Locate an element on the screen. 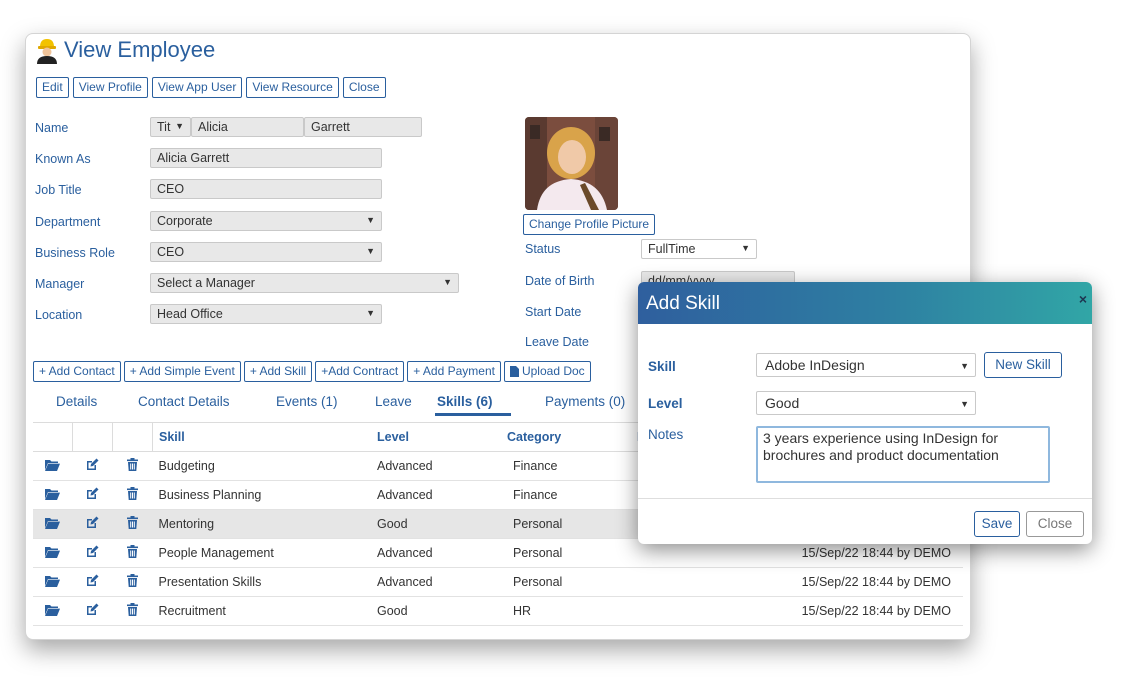  view-profile-button: View Profile is located at coordinates (110, 87).